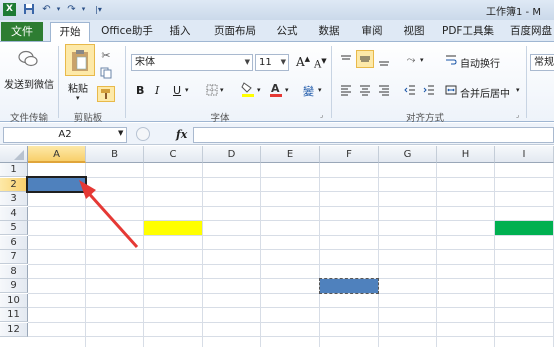 This screenshot has height=347, width=554. What do you see at coordinates (451, 90) in the screenshot?
I see `merge-center-icon` at bounding box center [451, 90].